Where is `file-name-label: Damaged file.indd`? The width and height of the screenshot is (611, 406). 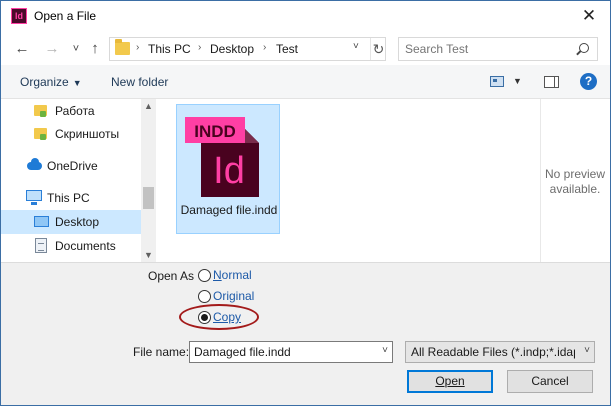 file-name-label: Damaged file.indd is located at coordinates (229, 210).